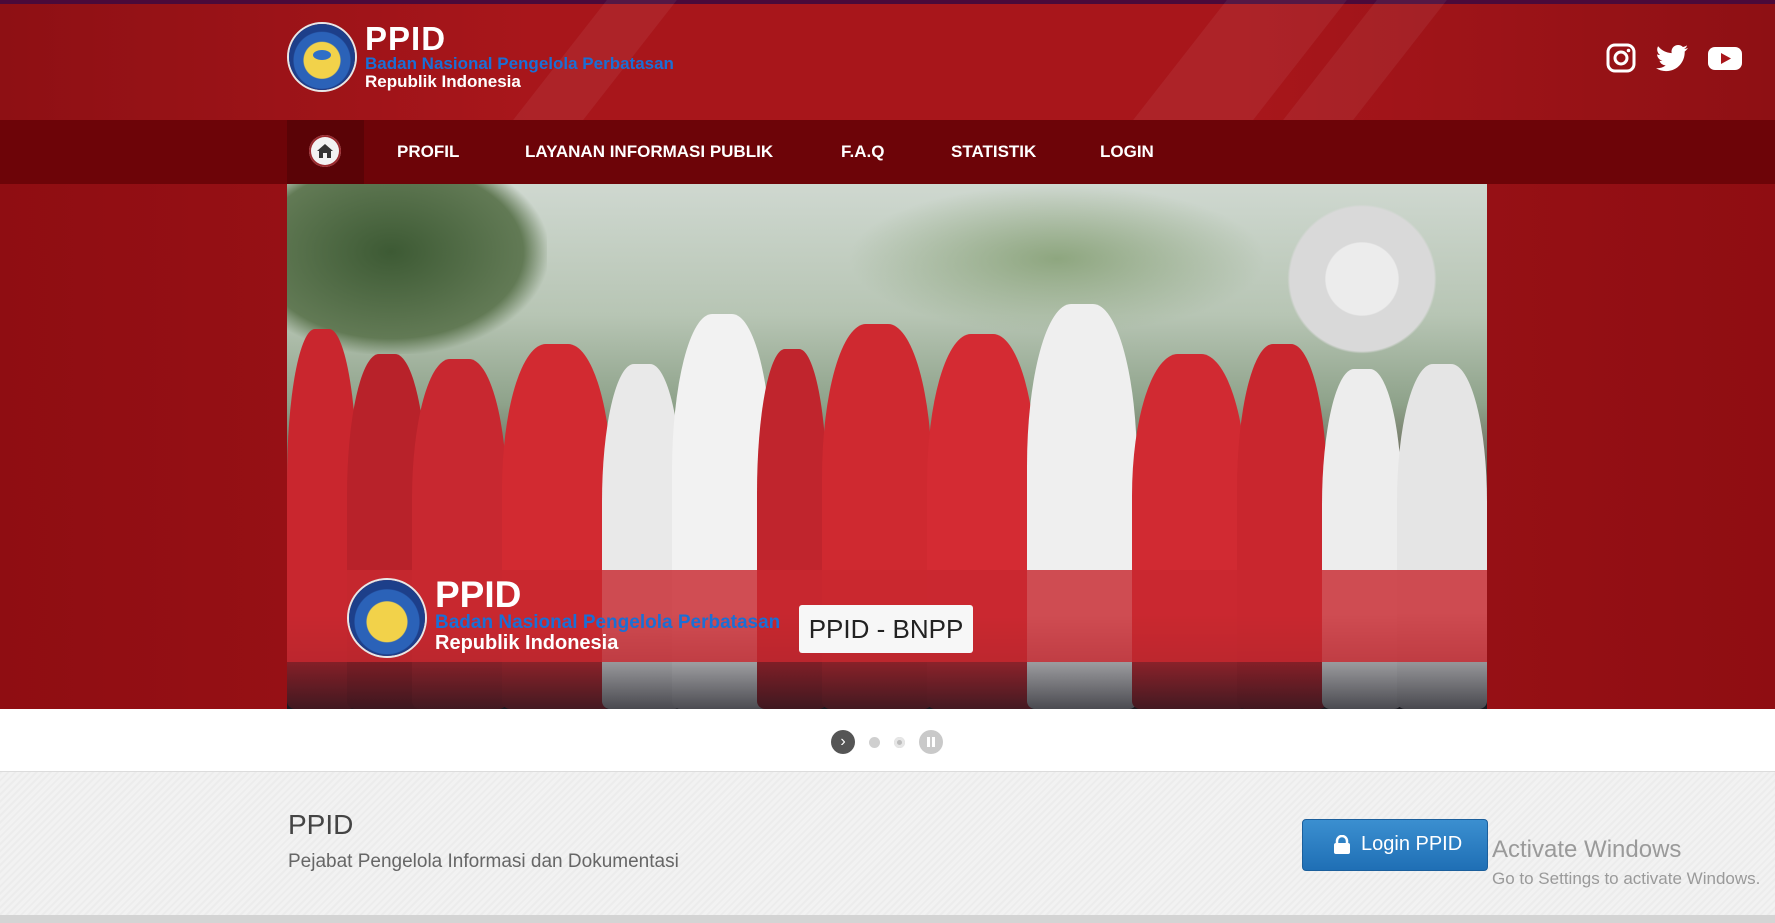  I want to click on logo-subtitle-country: Republik Indonesia, so click(443, 81).